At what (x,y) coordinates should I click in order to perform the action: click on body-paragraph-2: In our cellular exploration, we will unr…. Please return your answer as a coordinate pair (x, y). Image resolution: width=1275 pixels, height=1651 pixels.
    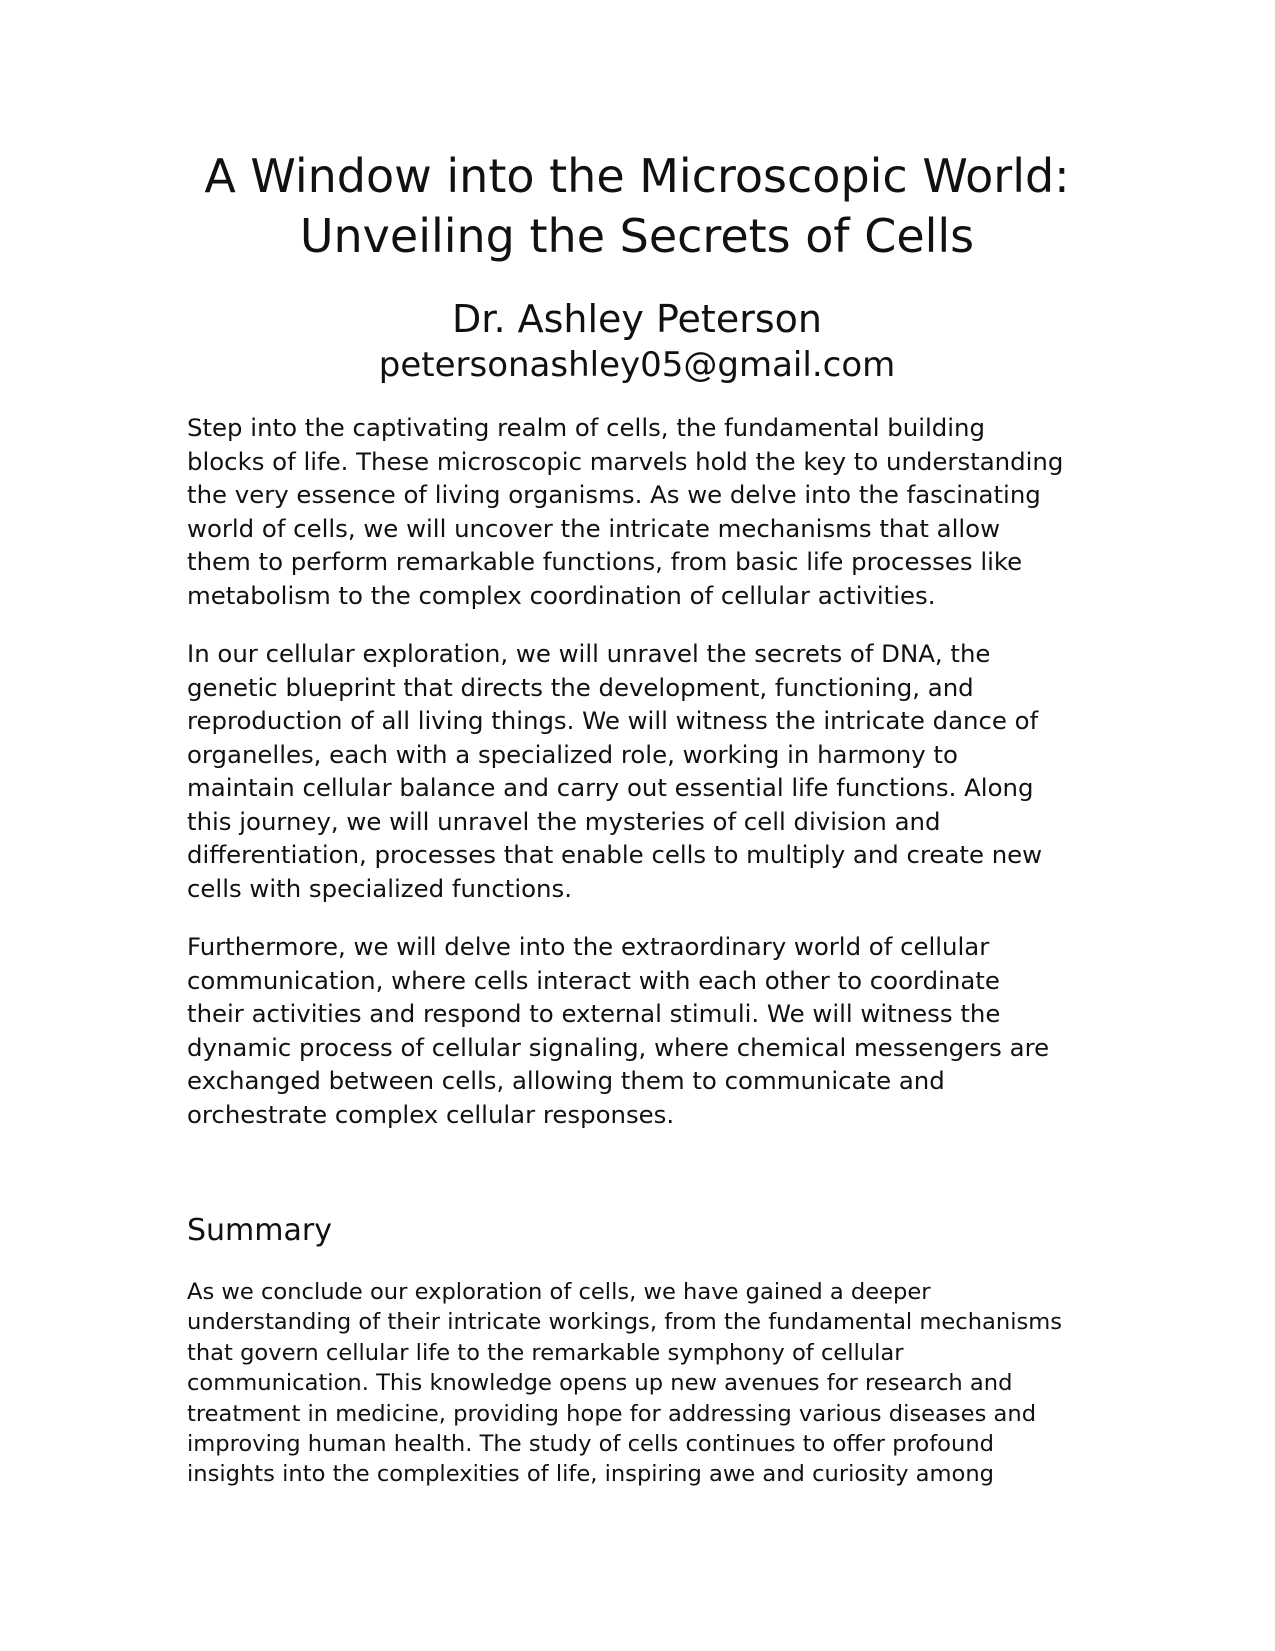
    Looking at the image, I should click on (615, 771).